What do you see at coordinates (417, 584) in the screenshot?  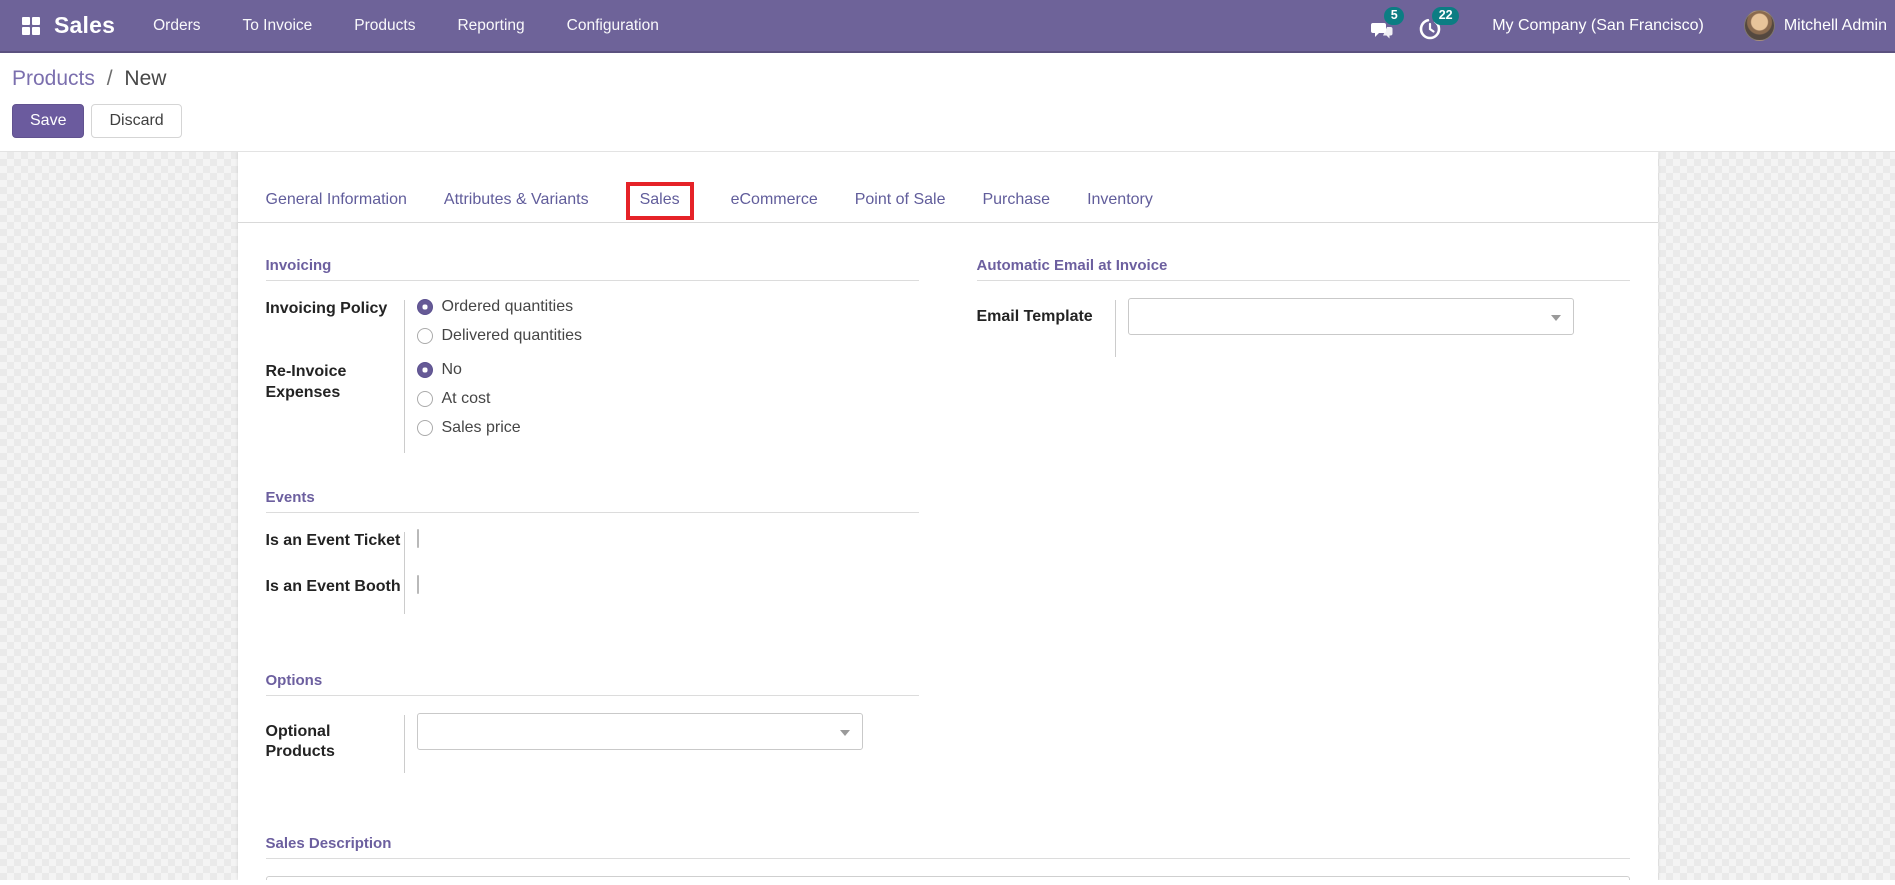 I see `is-event-booth-checkbox` at bounding box center [417, 584].